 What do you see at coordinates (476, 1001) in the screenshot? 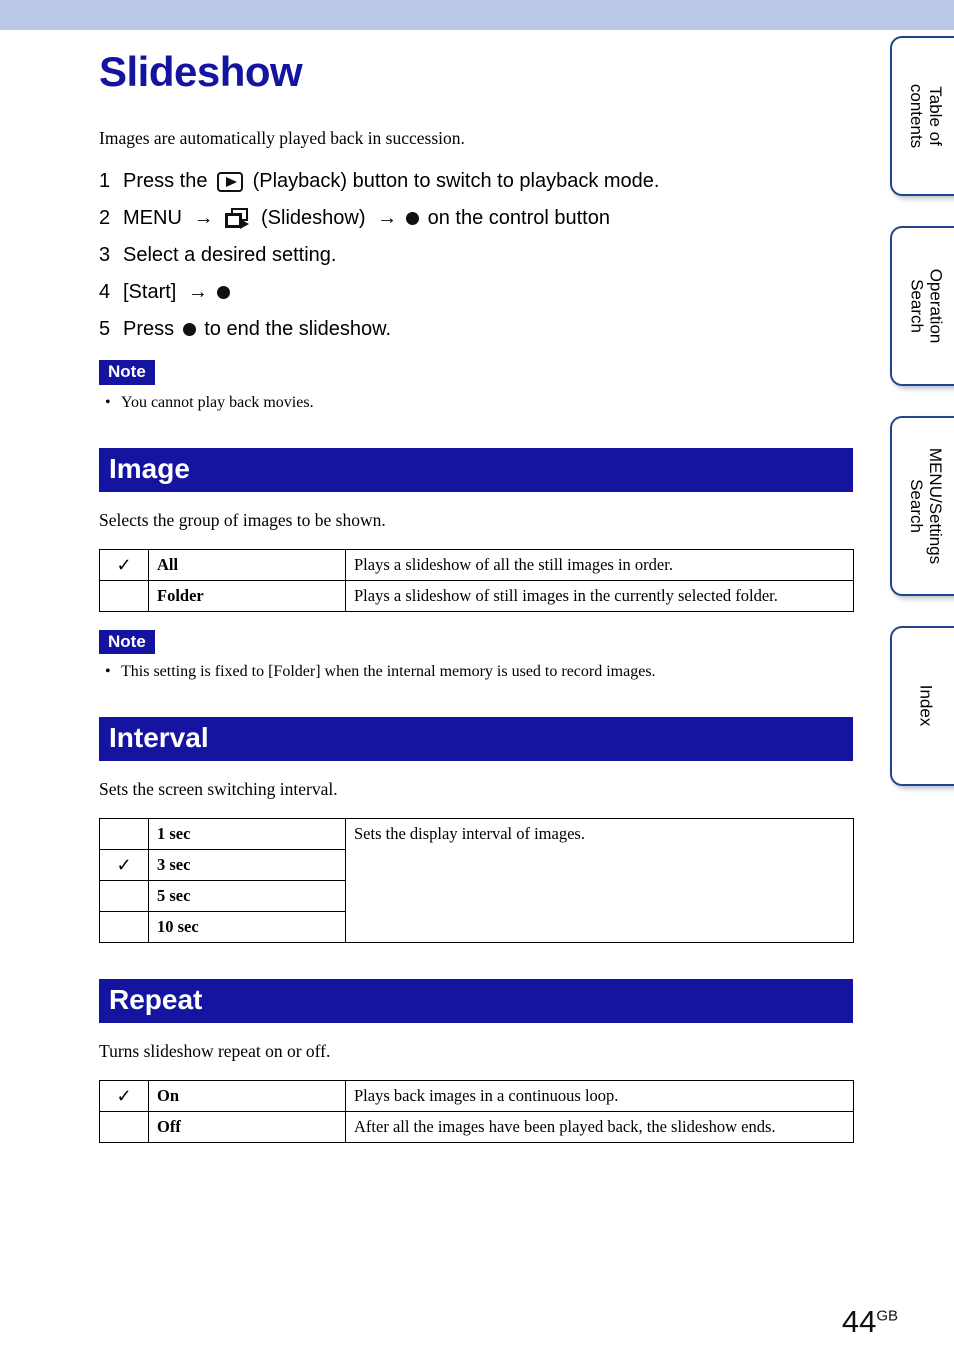
I see `section-heading-repeat: Repeat` at bounding box center [476, 1001].